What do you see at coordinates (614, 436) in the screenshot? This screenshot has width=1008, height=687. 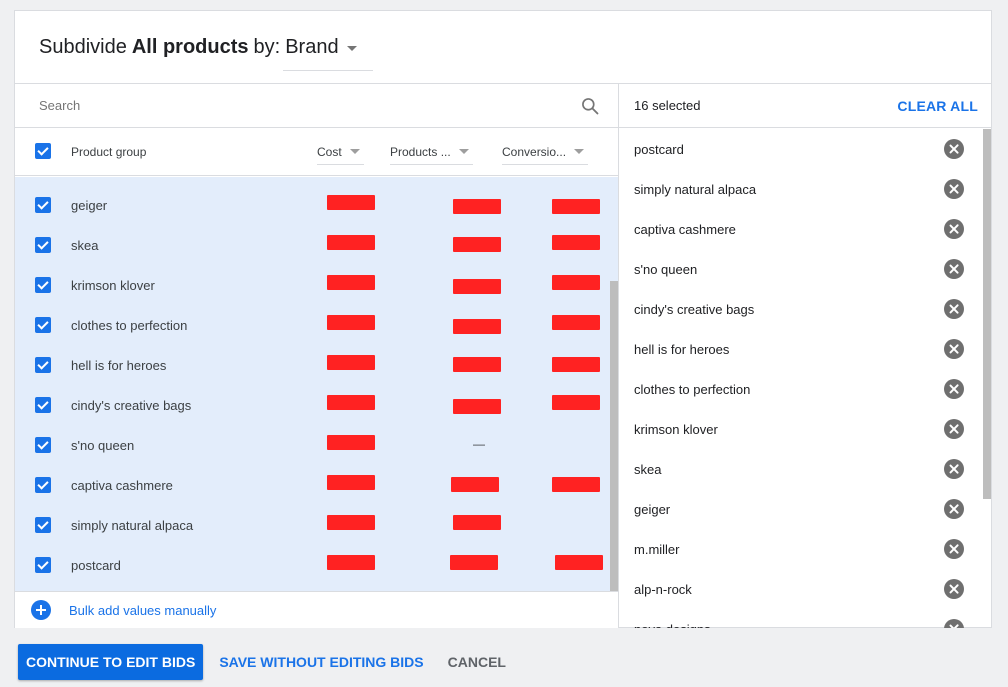 I see `list-scrollbar` at bounding box center [614, 436].